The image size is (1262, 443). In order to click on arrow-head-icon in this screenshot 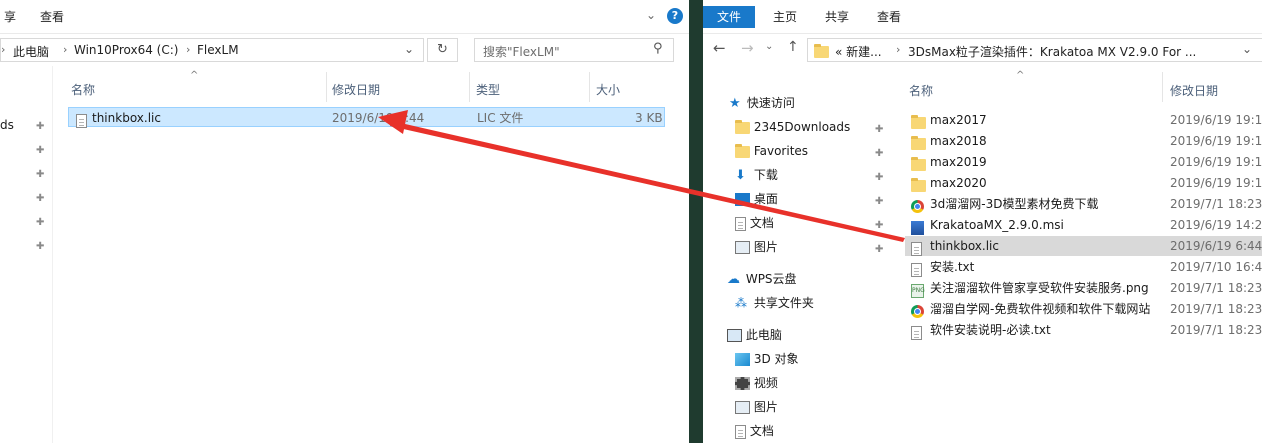, I will do `click(393, 122)`.